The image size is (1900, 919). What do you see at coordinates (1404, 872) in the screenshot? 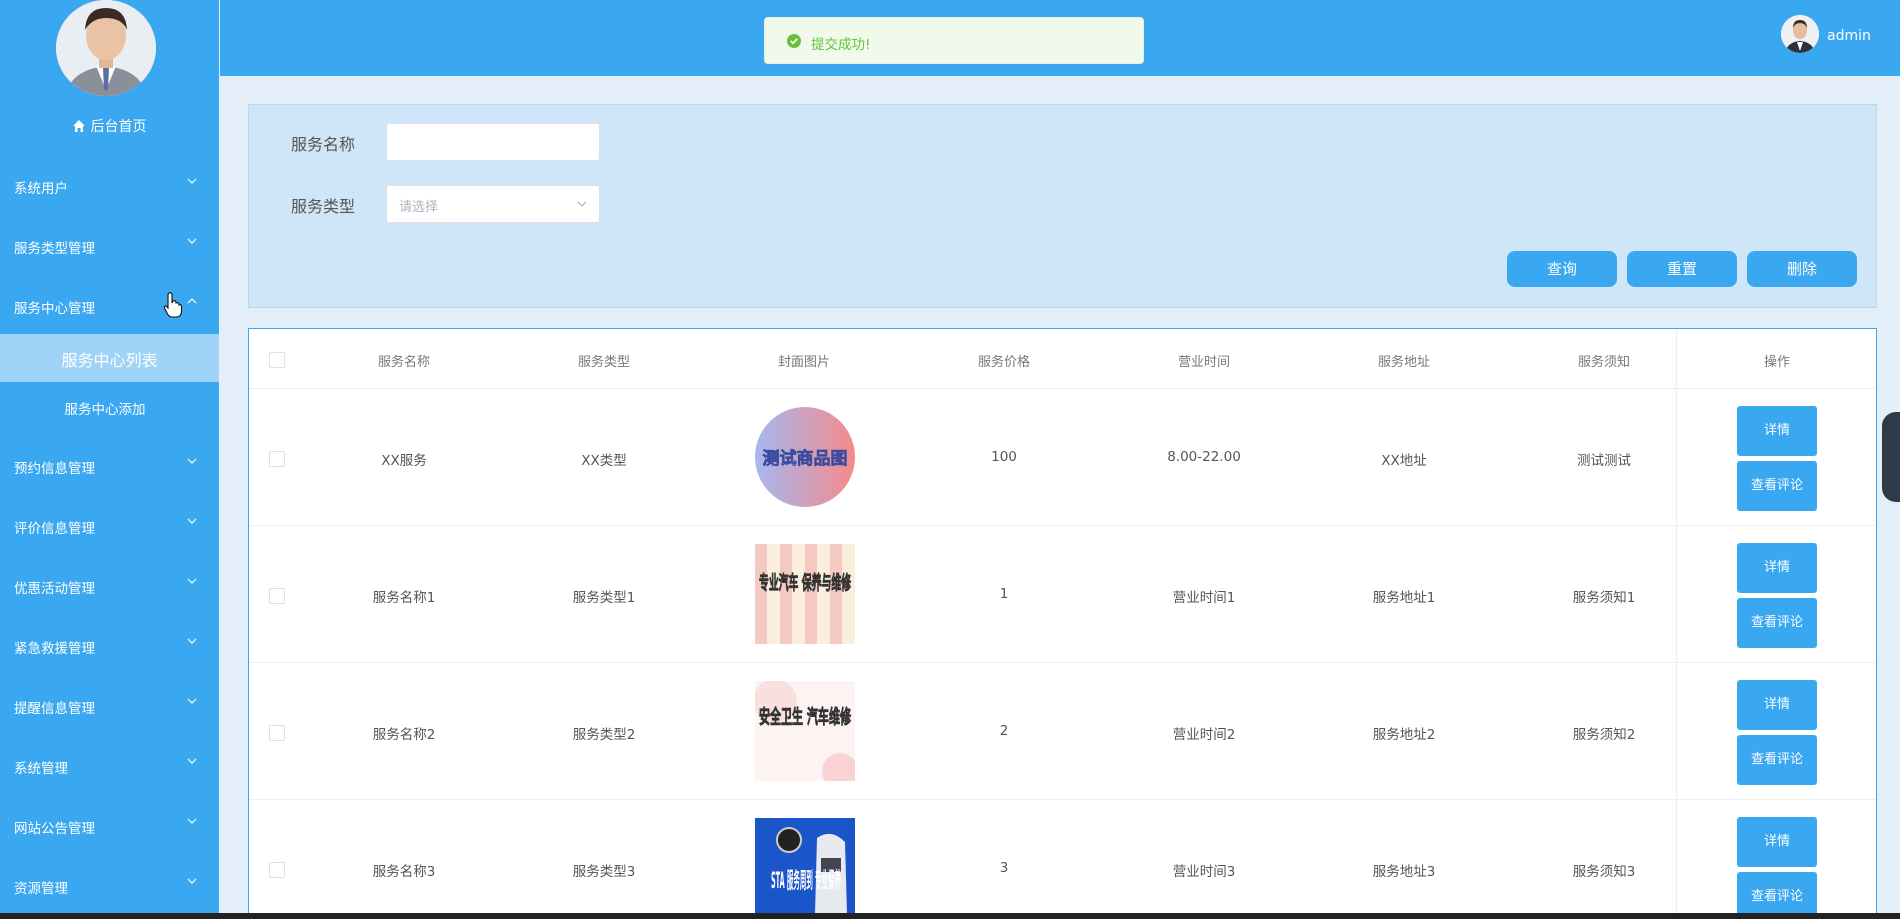
I see `cell-address: 服务地址3` at bounding box center [1404, 872].